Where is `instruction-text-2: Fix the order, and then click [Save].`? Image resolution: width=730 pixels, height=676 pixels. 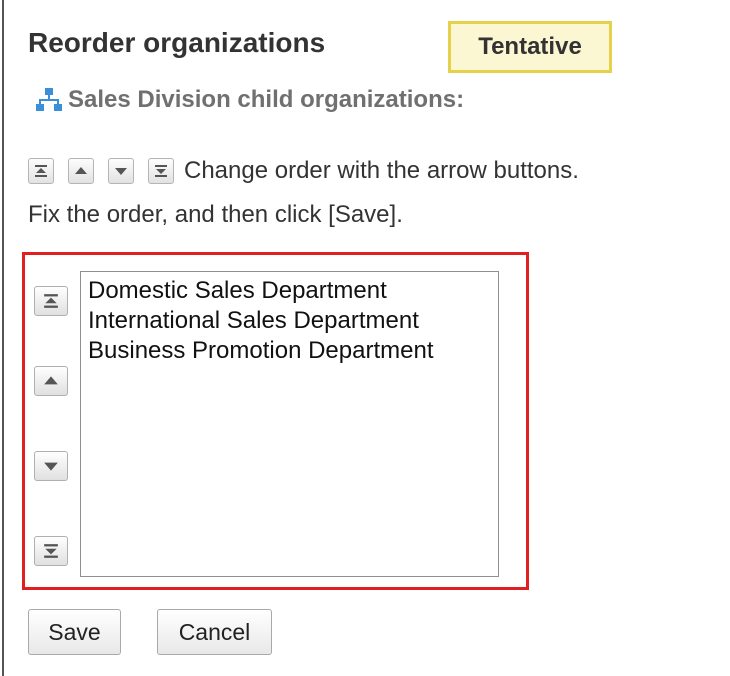 instruction-text-2: Fix the order, and then click [Save]. is located at coordinates (215, 214).